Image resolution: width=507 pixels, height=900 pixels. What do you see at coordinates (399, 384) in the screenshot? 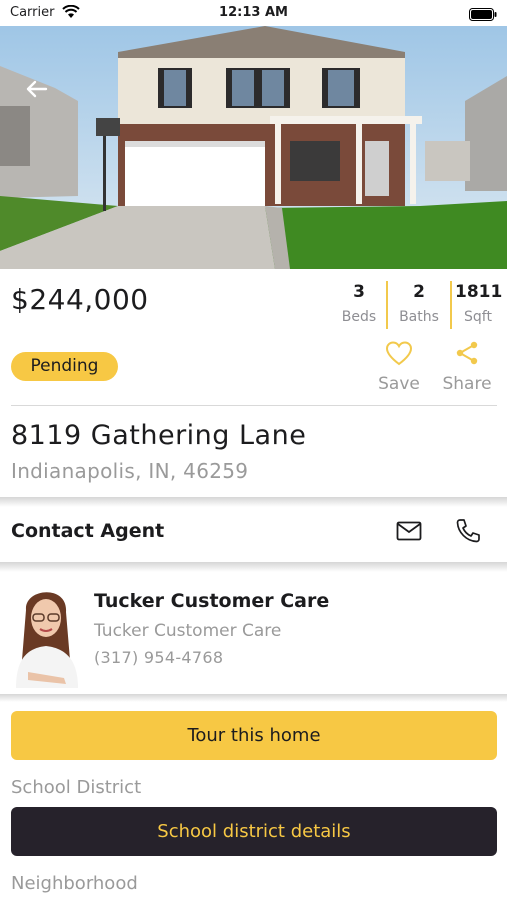
I see `save-label: Save` at bounding box center [399, 384].